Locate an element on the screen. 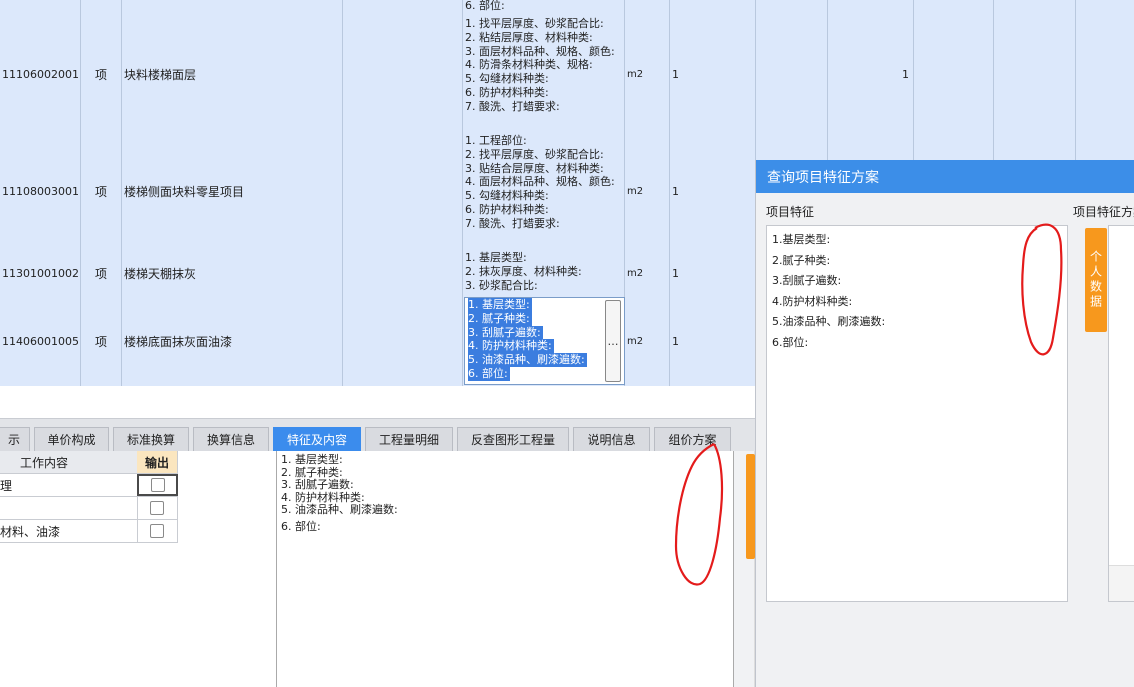  tab-hint: 示 is located at coordinates (15, 439).